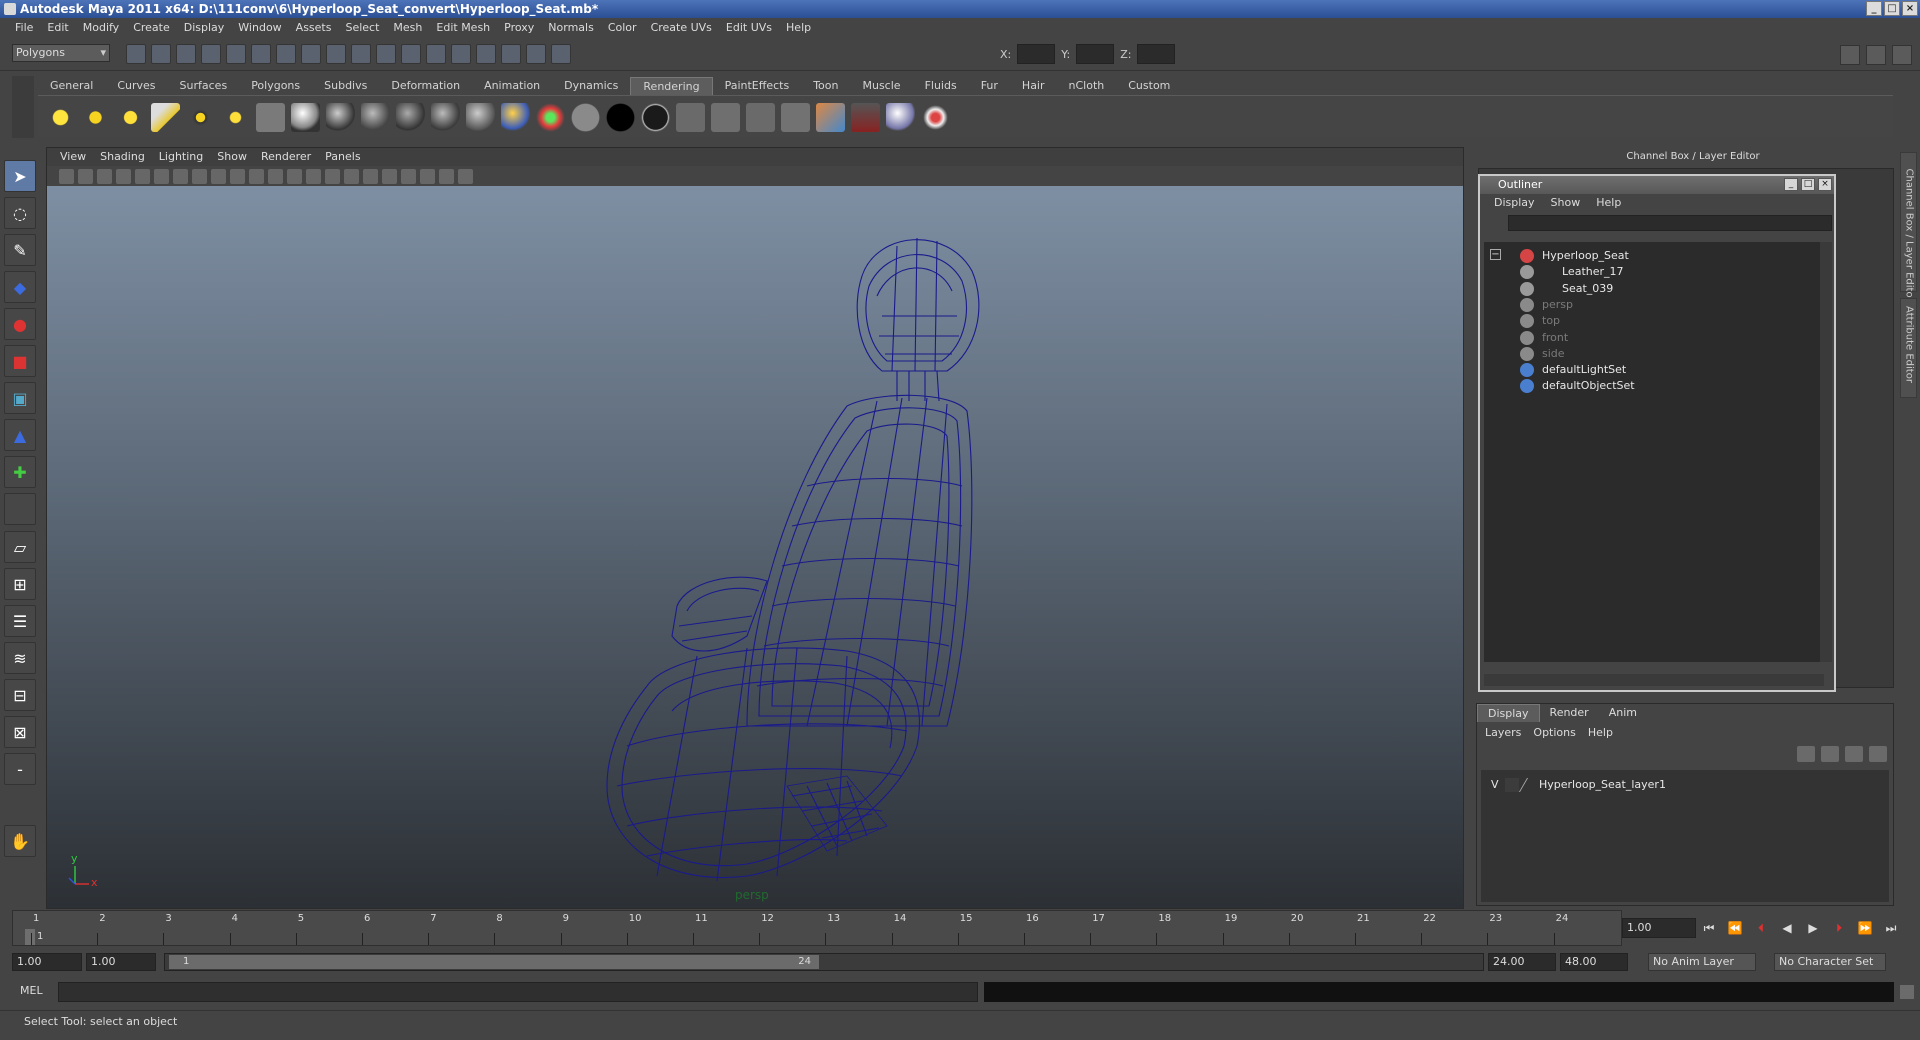 Image resolution: width=1920 pixels, height=1040 pixels. What do you see at coordinates (1787, 928) in the screenshot?
I see `play-backwards-button: ◀` at bounding box center [1787, 928].